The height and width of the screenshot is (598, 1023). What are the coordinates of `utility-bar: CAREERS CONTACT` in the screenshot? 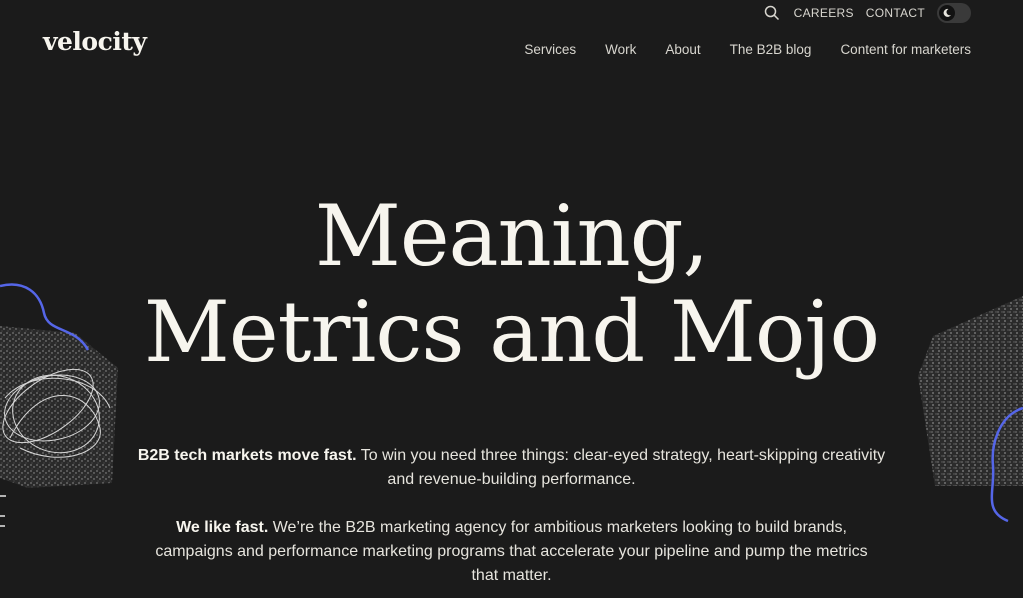 It's located at (867, 13).